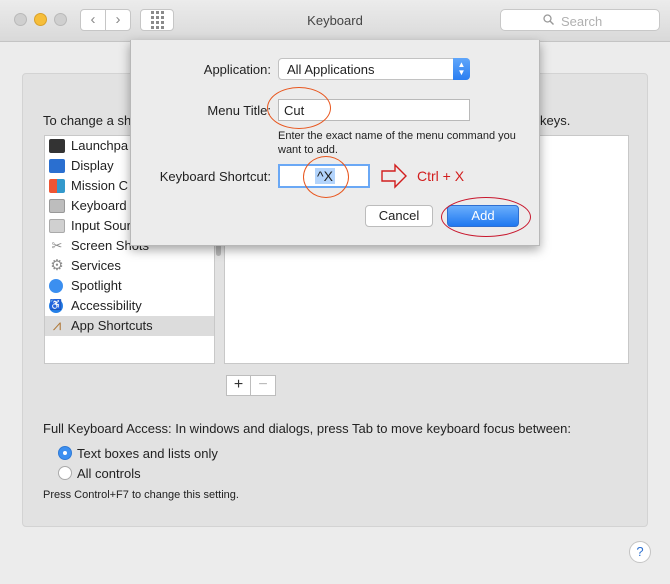  I want to click on category-item-app-shortcuts: ⩘ App Shortcuts, so click(129, 326).